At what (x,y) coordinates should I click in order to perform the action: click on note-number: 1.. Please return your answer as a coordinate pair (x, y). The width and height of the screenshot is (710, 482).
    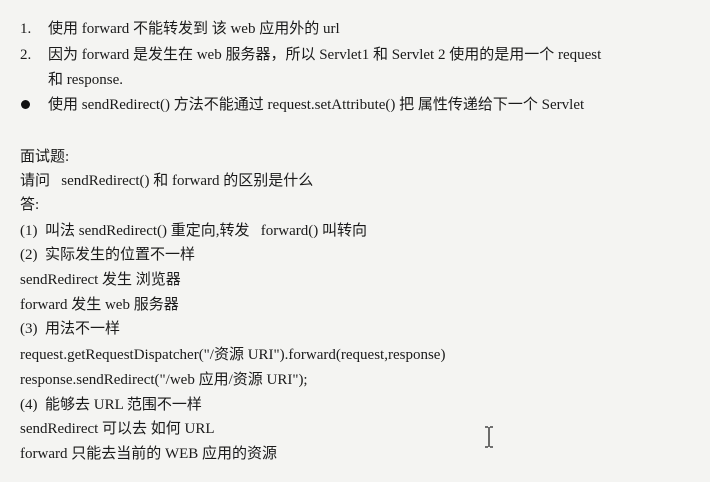
    Looking at the image, I should click on (26, 29).